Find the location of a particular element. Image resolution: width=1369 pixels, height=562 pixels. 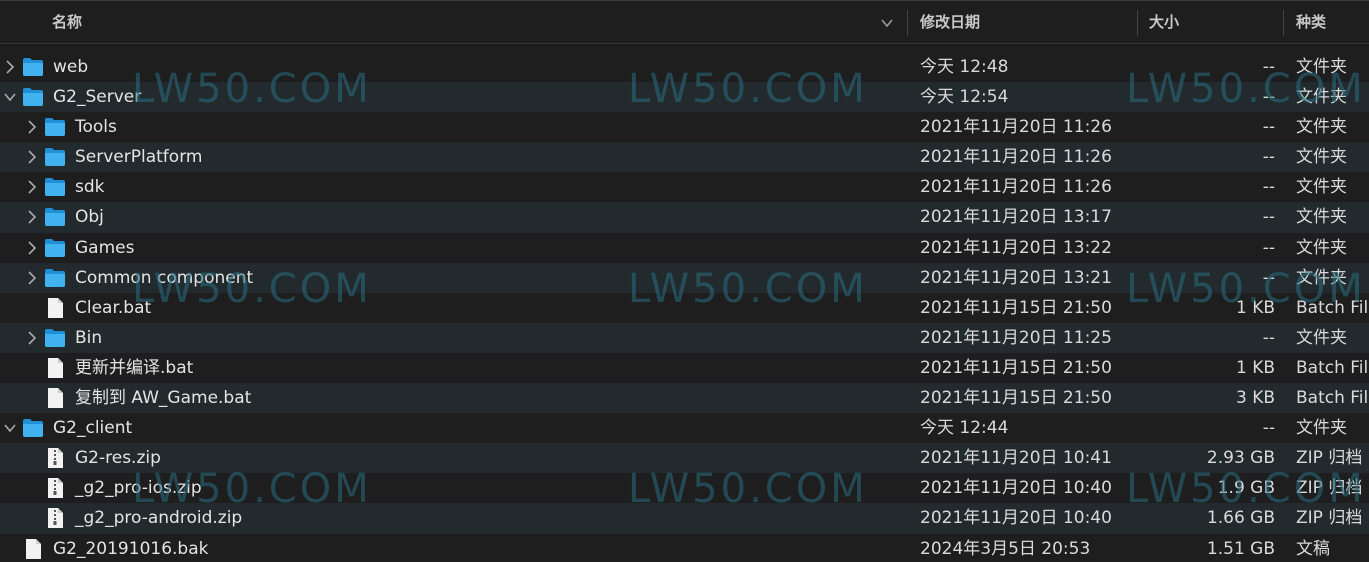

folder-row: Tools 2021年11月20日 11:26 -- 文件夹 is located at coordinates (684, 127).